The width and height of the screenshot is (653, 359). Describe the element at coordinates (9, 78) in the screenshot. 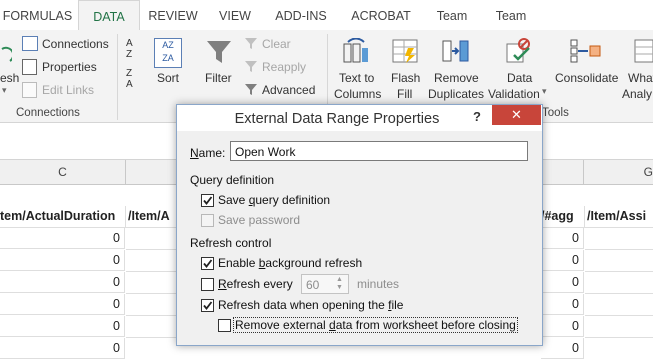

I see `refresh-all-button: esh` at that location.